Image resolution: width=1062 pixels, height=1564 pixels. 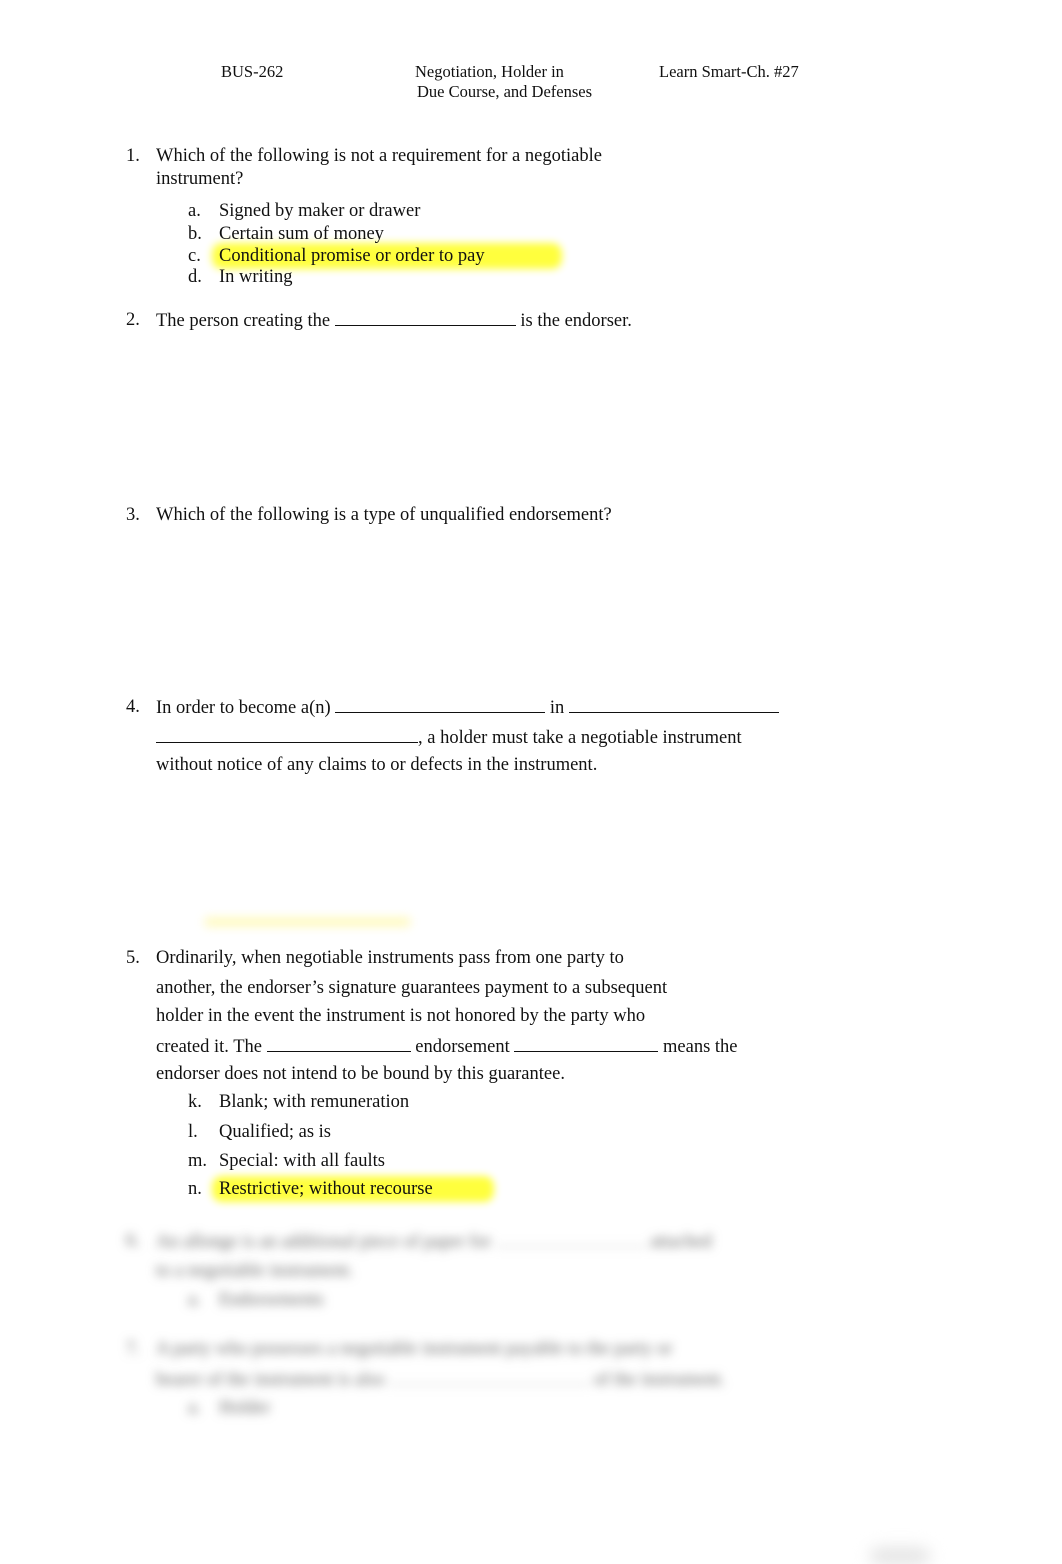 I want to click on question-number: 2., so click(x=133, y=320).